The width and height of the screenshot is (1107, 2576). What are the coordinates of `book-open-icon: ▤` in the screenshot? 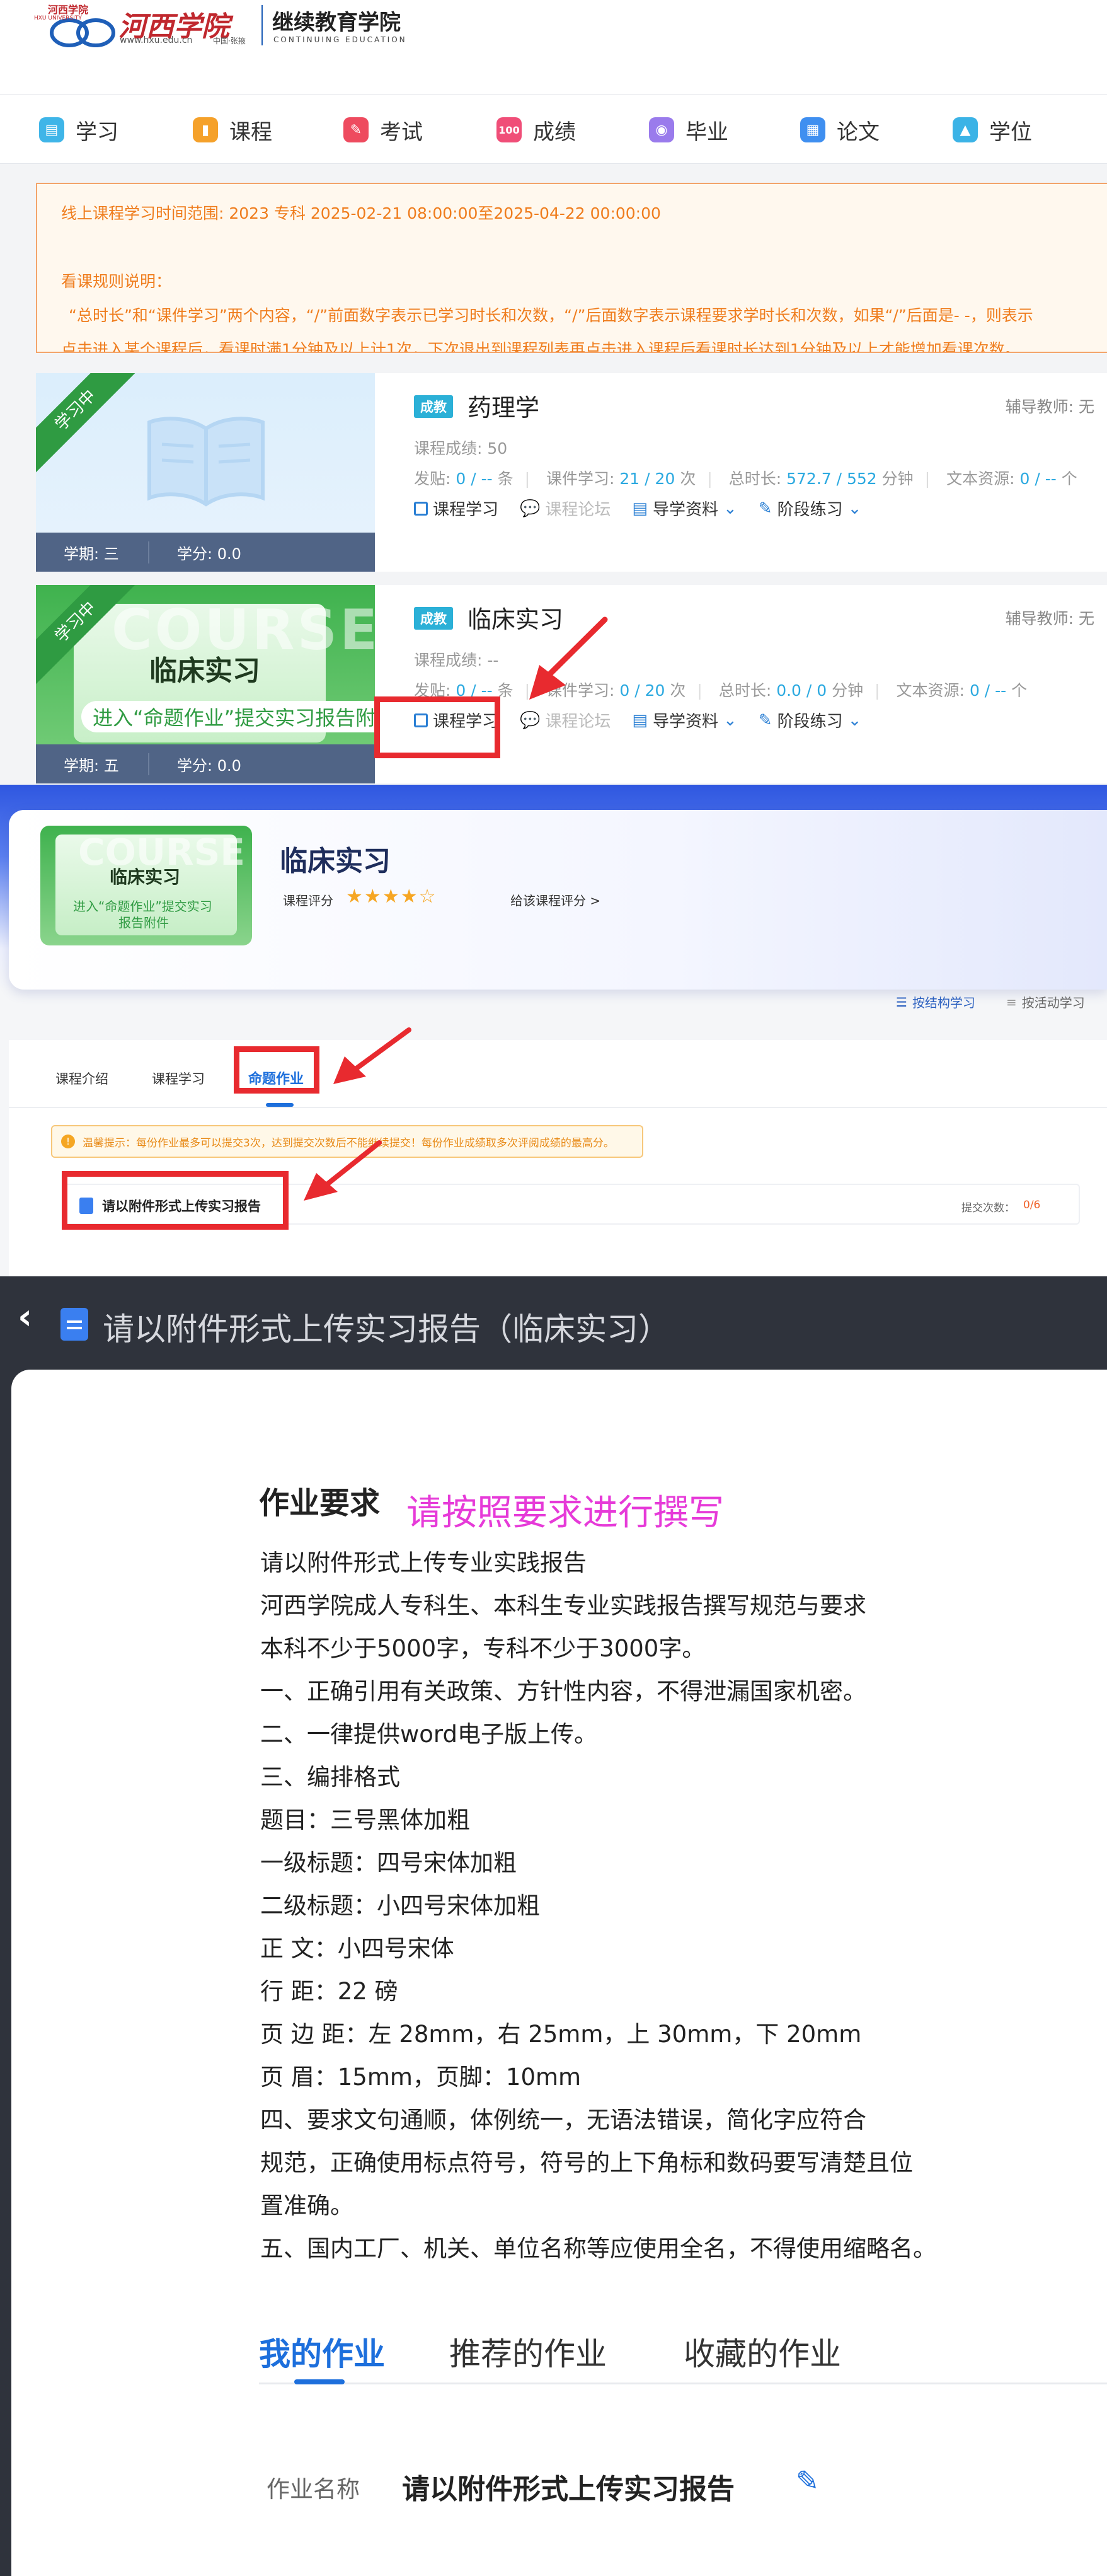 It's located at (52, 129).